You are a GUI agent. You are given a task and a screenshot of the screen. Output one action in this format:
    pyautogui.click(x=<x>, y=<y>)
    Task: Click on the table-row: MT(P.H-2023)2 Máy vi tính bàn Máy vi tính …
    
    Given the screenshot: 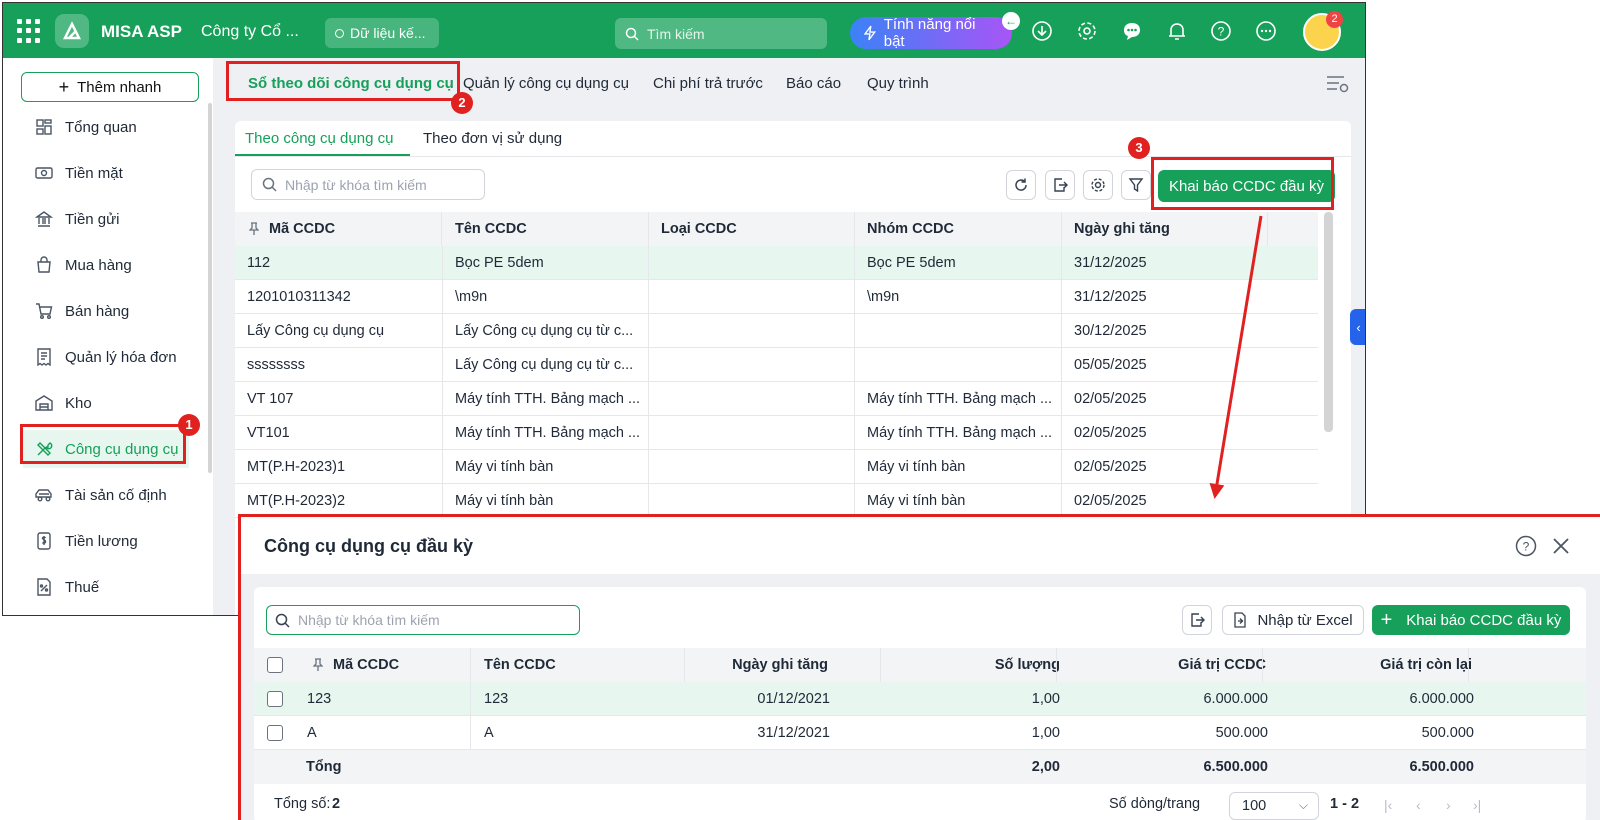 What is the action you would take?
    pyautogui.click(x=776, y=501)
    